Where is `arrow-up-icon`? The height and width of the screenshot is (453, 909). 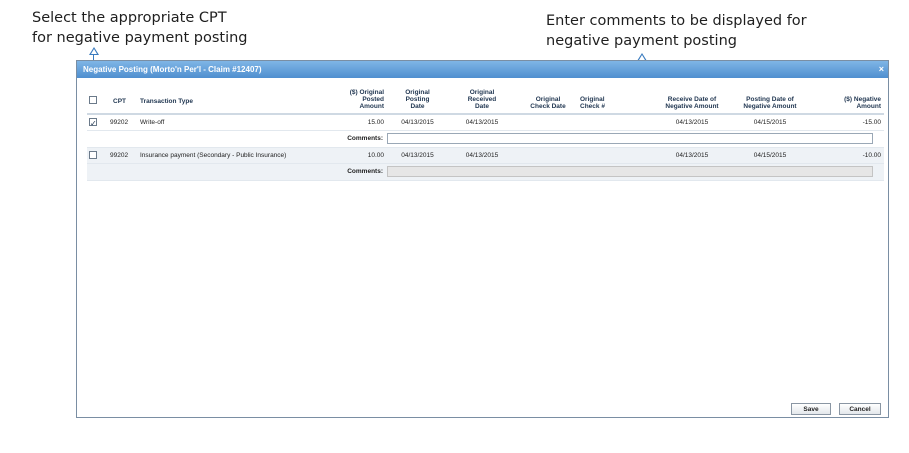 arrow-up-icon is located at coordinates (94, 51).